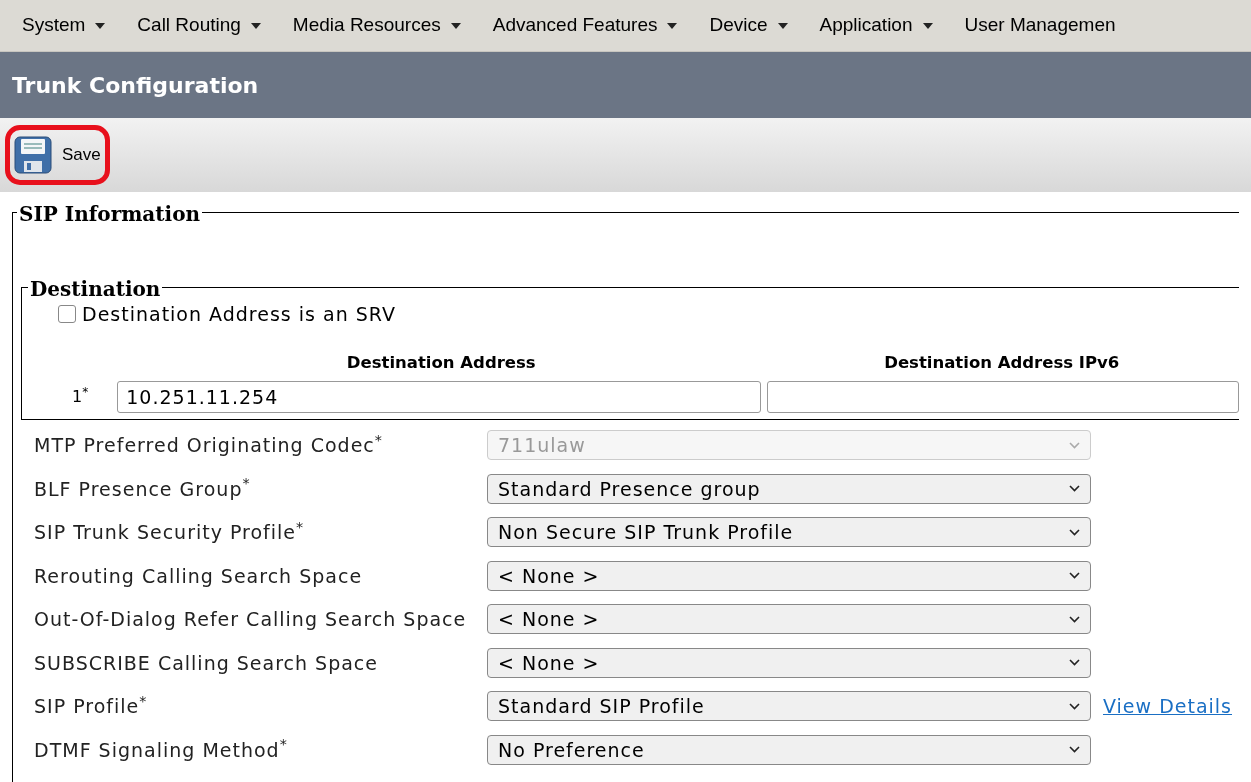  Describe the element at coordinates (748, 25) in the screenshot. I see `menu-item: Device` at that location.